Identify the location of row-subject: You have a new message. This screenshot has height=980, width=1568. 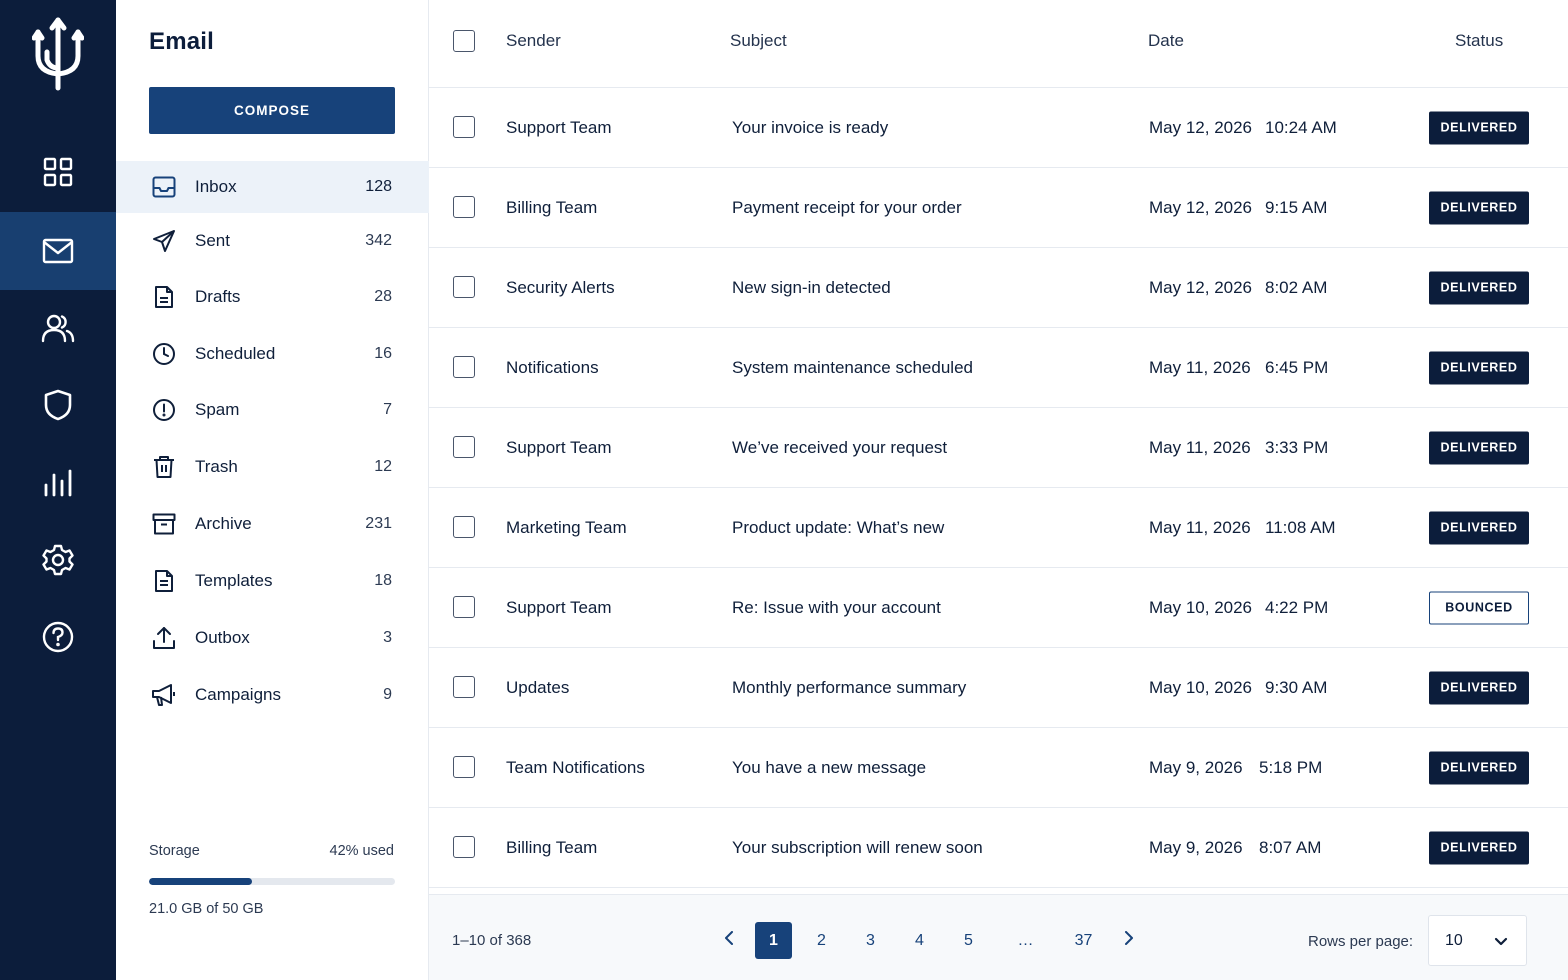
(829, 767).